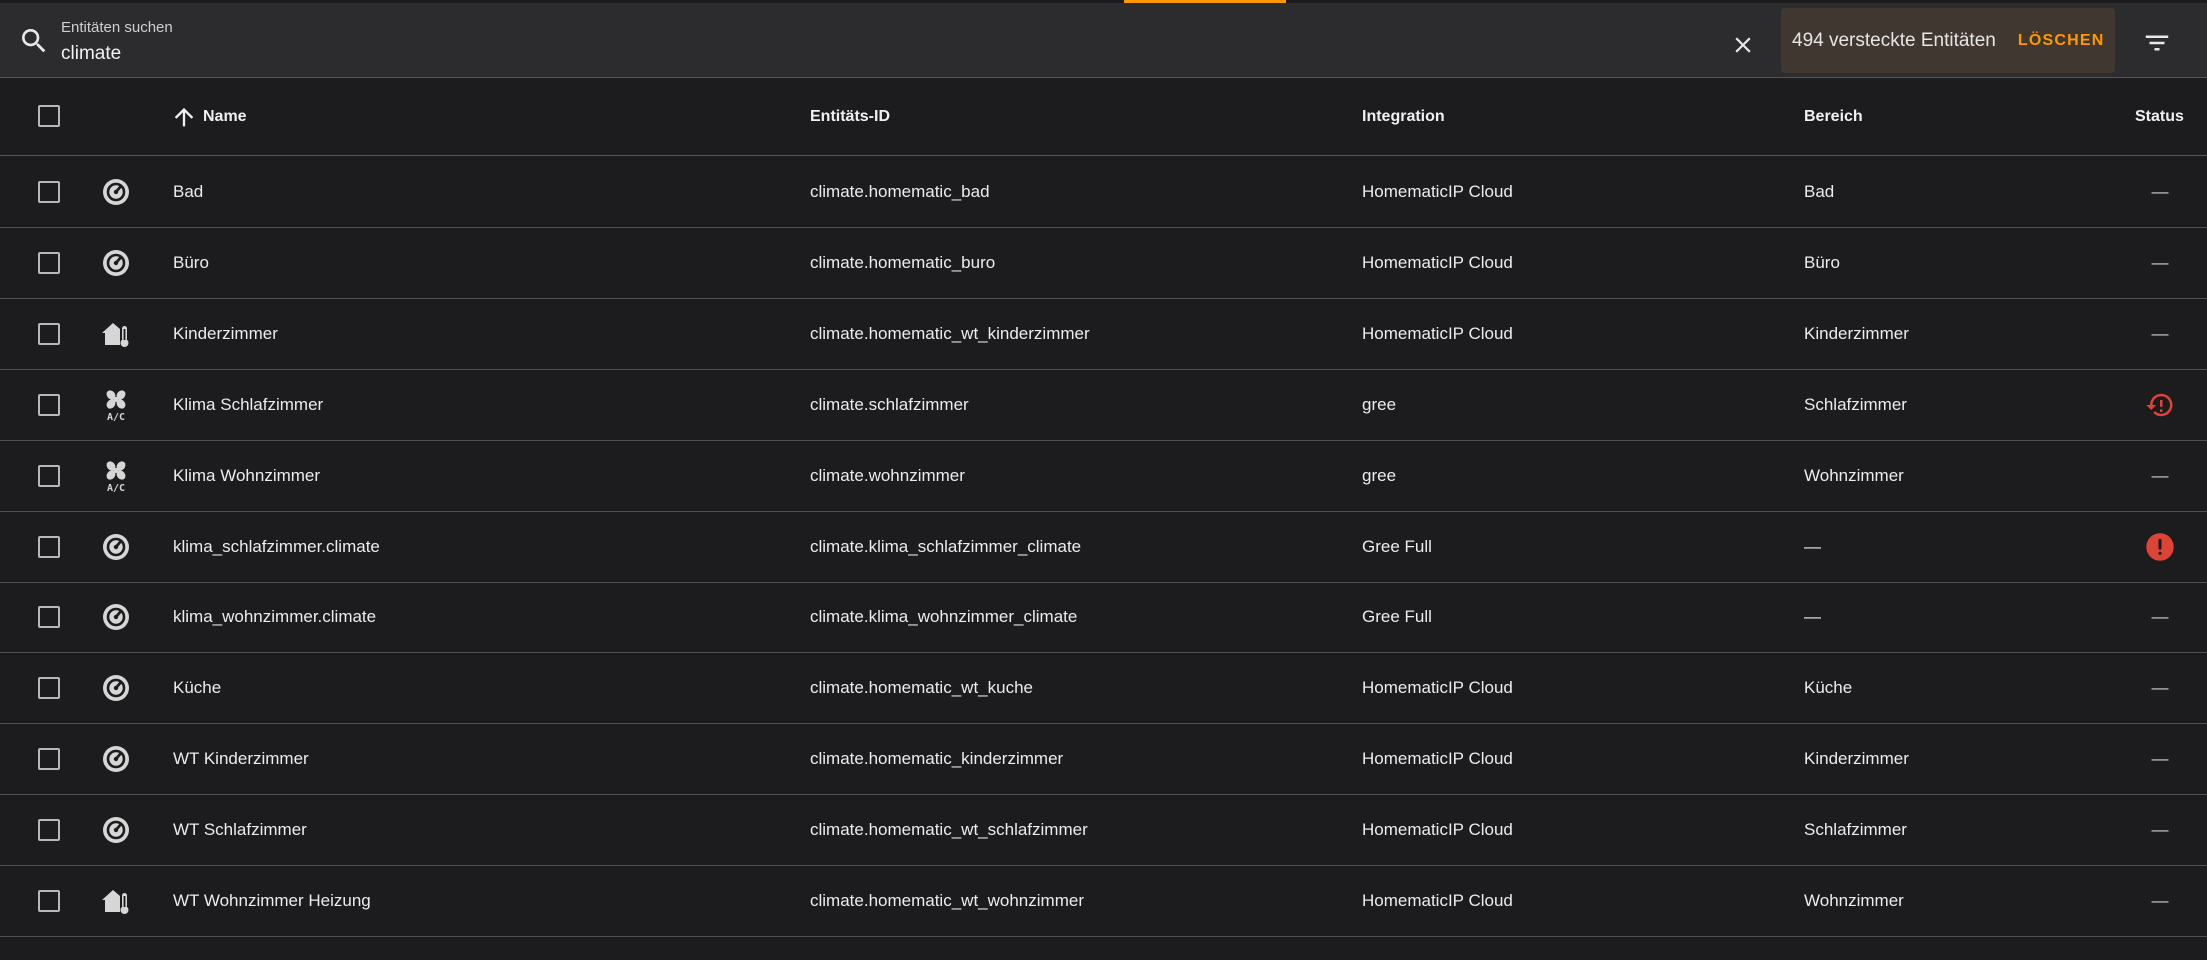  Describe the element at coordinates (937, 759) in the screenshot. I see `entity-id: climate.homematic_kinderzimmer` at that location.